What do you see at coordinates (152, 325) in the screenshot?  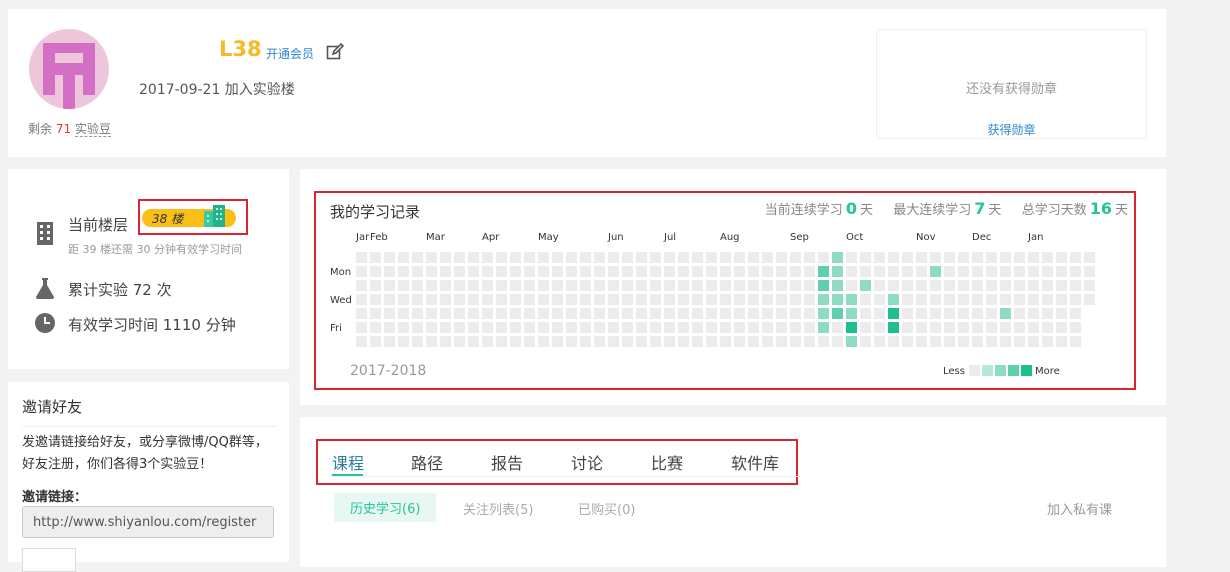 I see `study-time: 有效学习时间 1110 分钟` at bounding box center [152, 325].